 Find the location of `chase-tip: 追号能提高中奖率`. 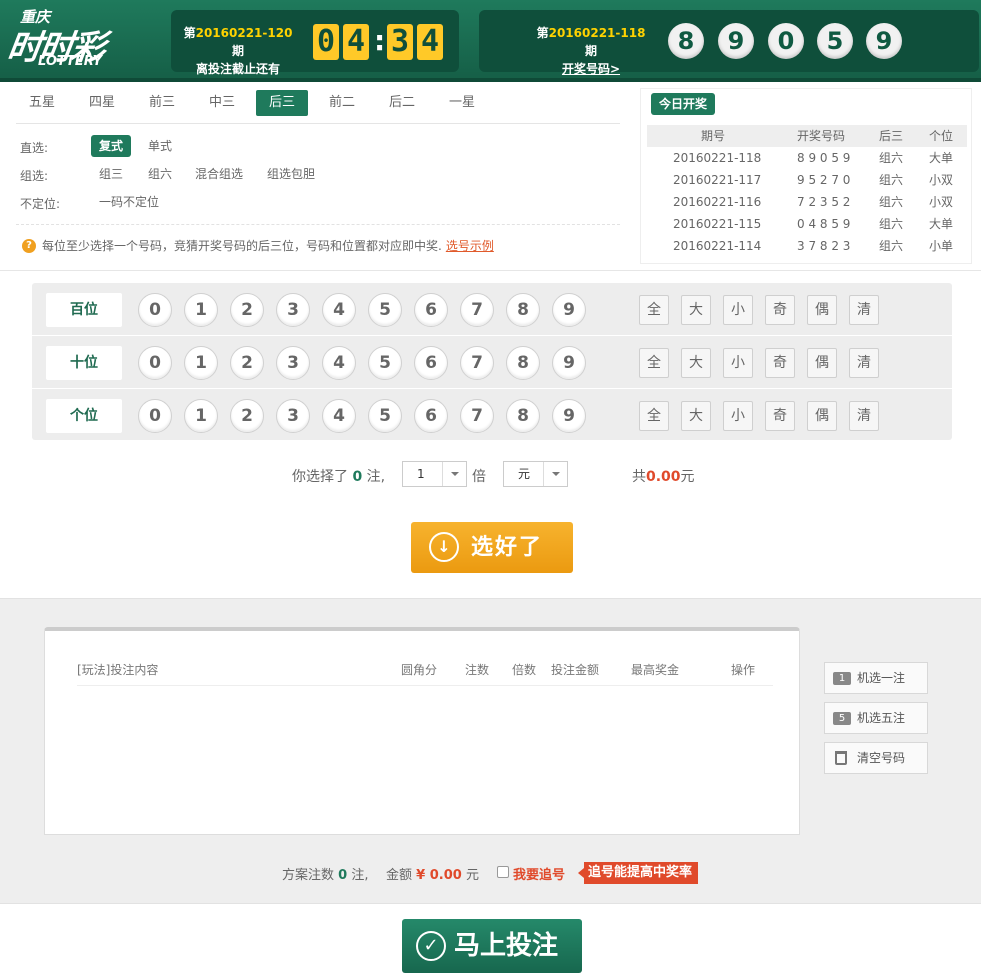

chase-tip: 追号能提高中奖率 is located at coordinates (638, 873).